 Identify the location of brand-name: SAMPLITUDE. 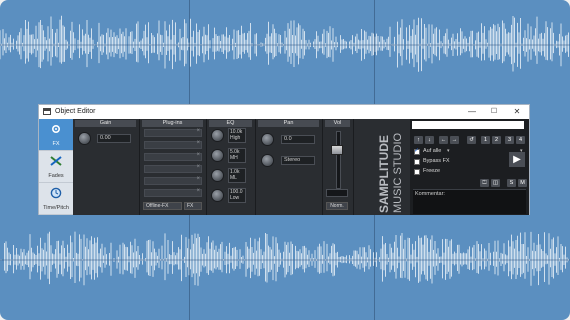
(384, 174).